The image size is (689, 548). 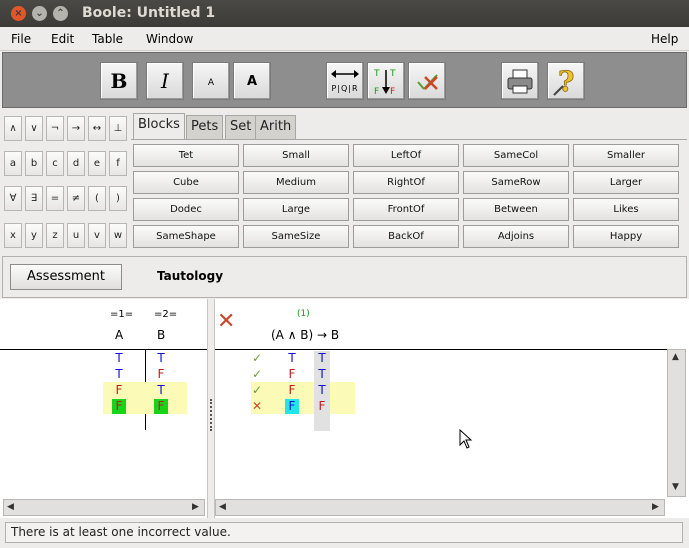 I want to click on key-b: b, so click(x=34, y=163).